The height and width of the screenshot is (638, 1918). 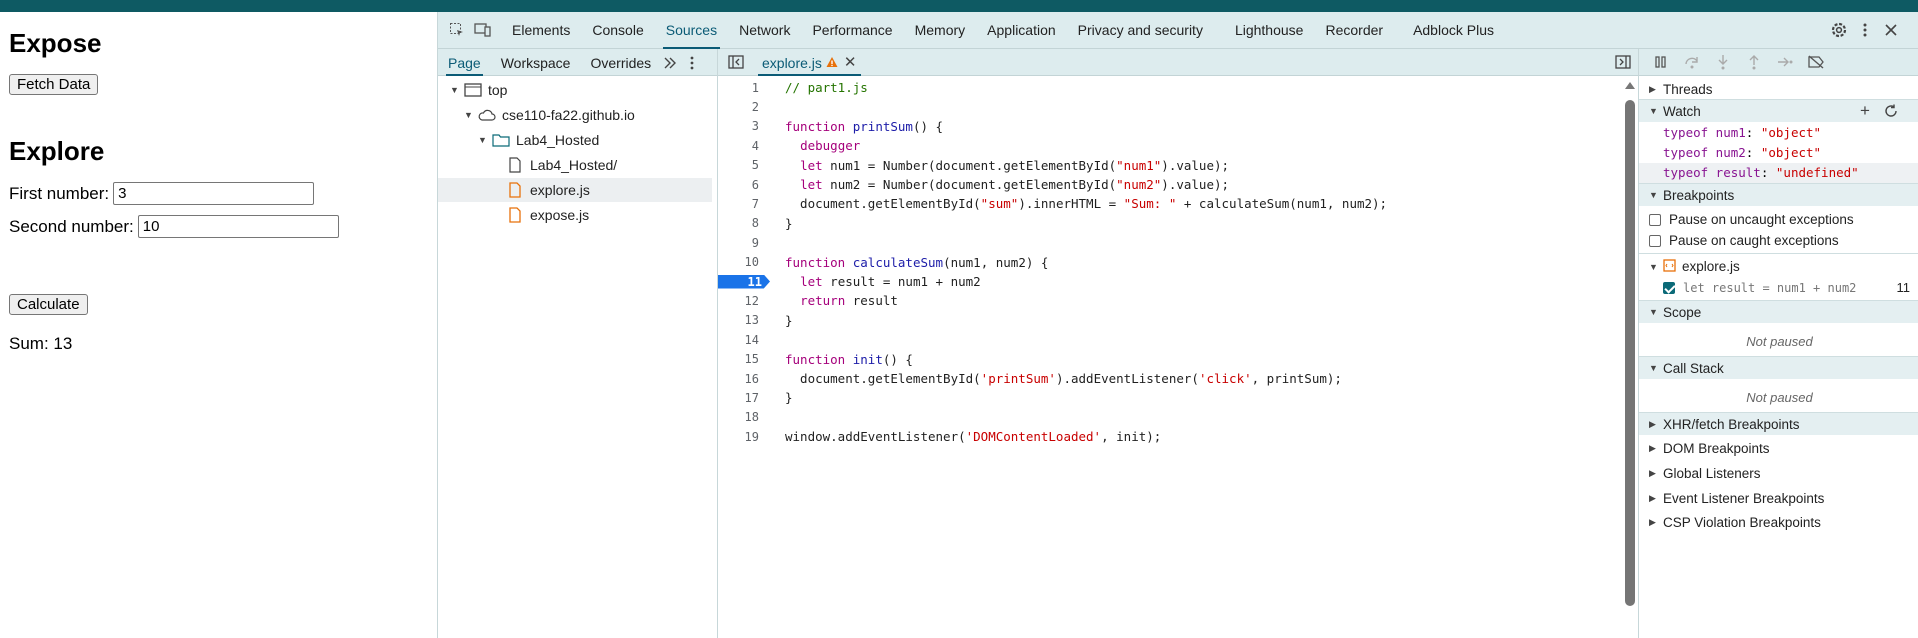 What do you see at coordinates (478, 90) in the screenshot?
I see `tree-item-top: ▼ top` at bounding box center [478, 90].